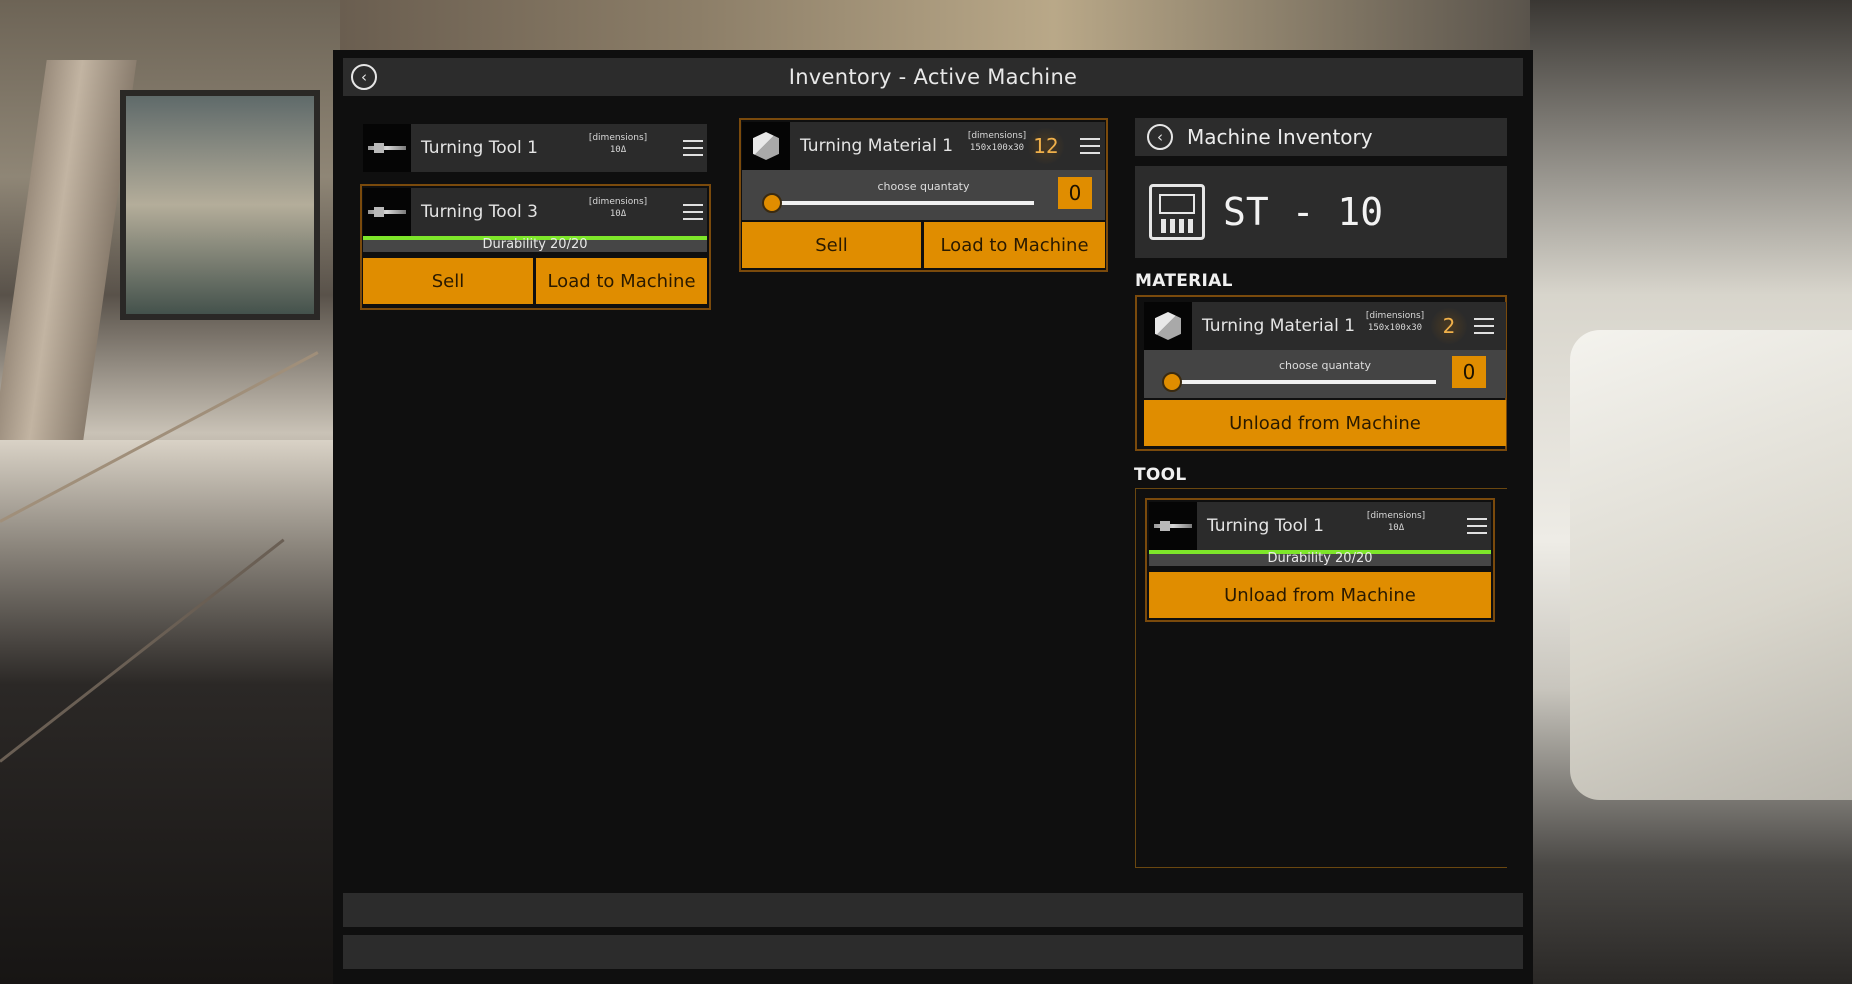 This screenshot has height=984, width=1852. I want to click on inventory-tool-row: Turning Tool 1 [dimensions] 10Δ, so click(535, 148).